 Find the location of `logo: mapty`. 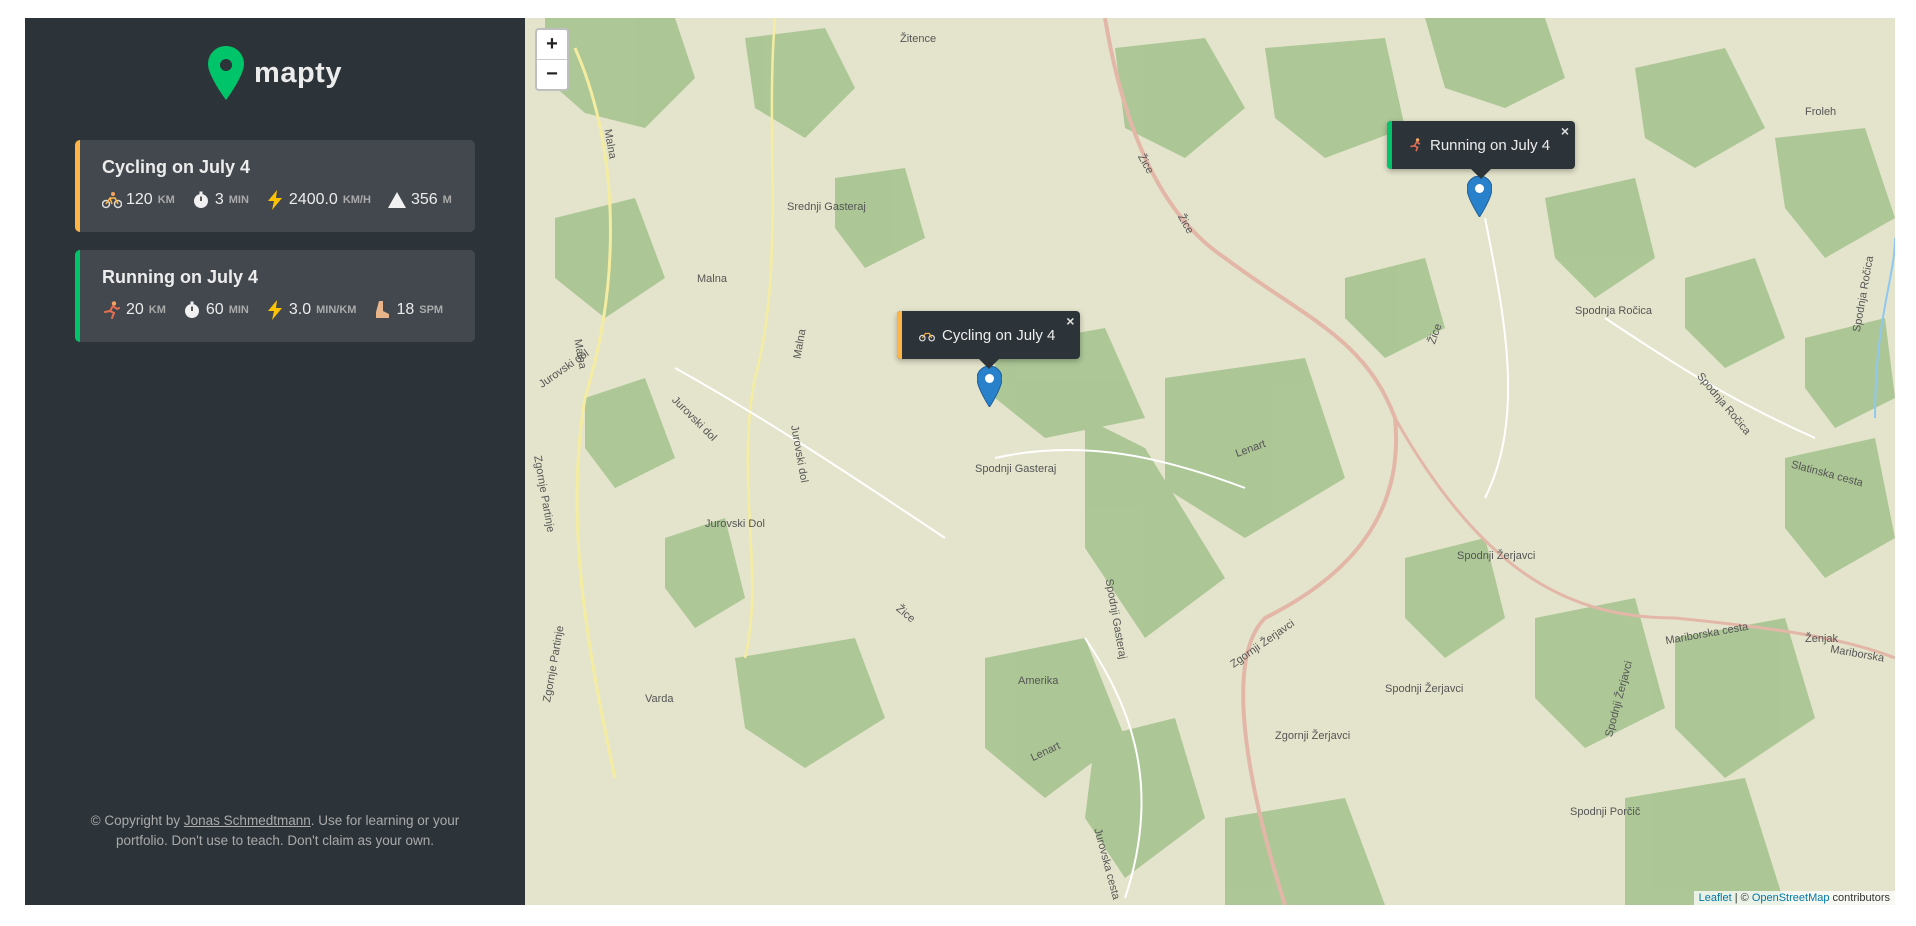

logo: mapty is located at coordinates (275, 73).